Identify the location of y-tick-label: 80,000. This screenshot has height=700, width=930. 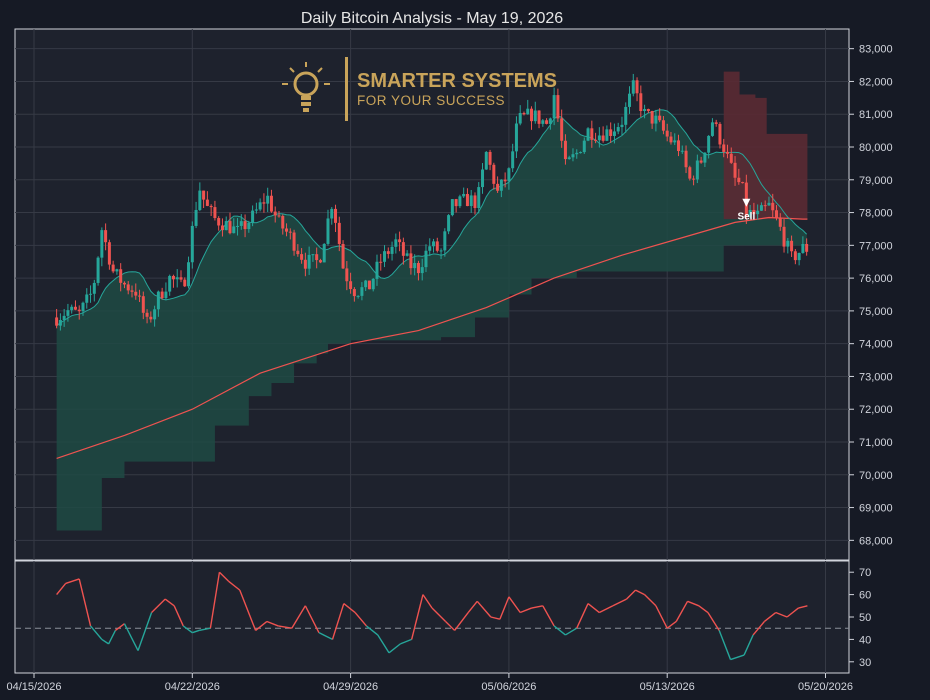
(876, 148).